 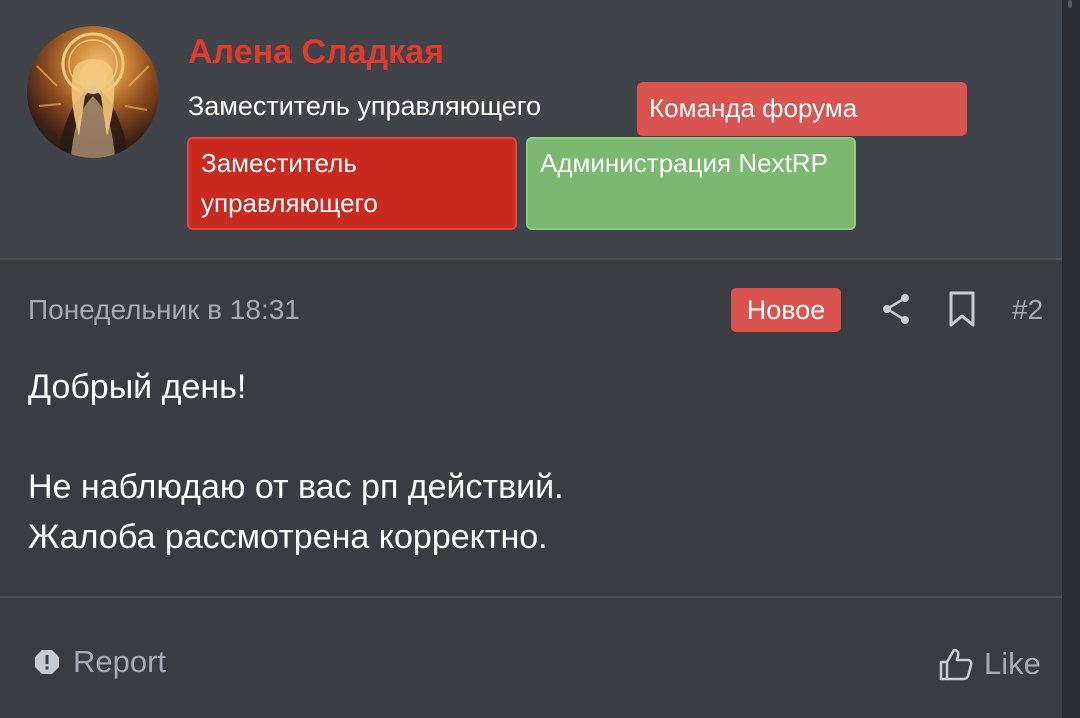 I want to click on alert-icon, so click(x=47, y=662).